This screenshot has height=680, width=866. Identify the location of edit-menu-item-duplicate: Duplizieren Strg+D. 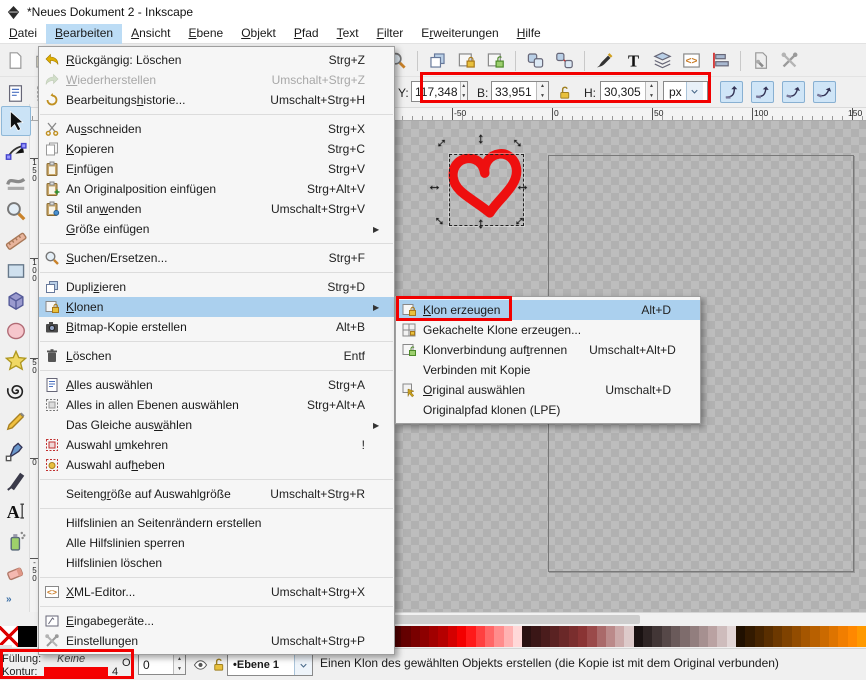
(216, 287).